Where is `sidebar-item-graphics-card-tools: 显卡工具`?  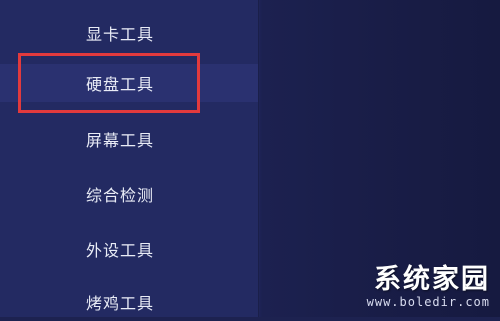 sidebar-item-graphics-card-tools: 显卡工具 is located at coordinates (129, 33).